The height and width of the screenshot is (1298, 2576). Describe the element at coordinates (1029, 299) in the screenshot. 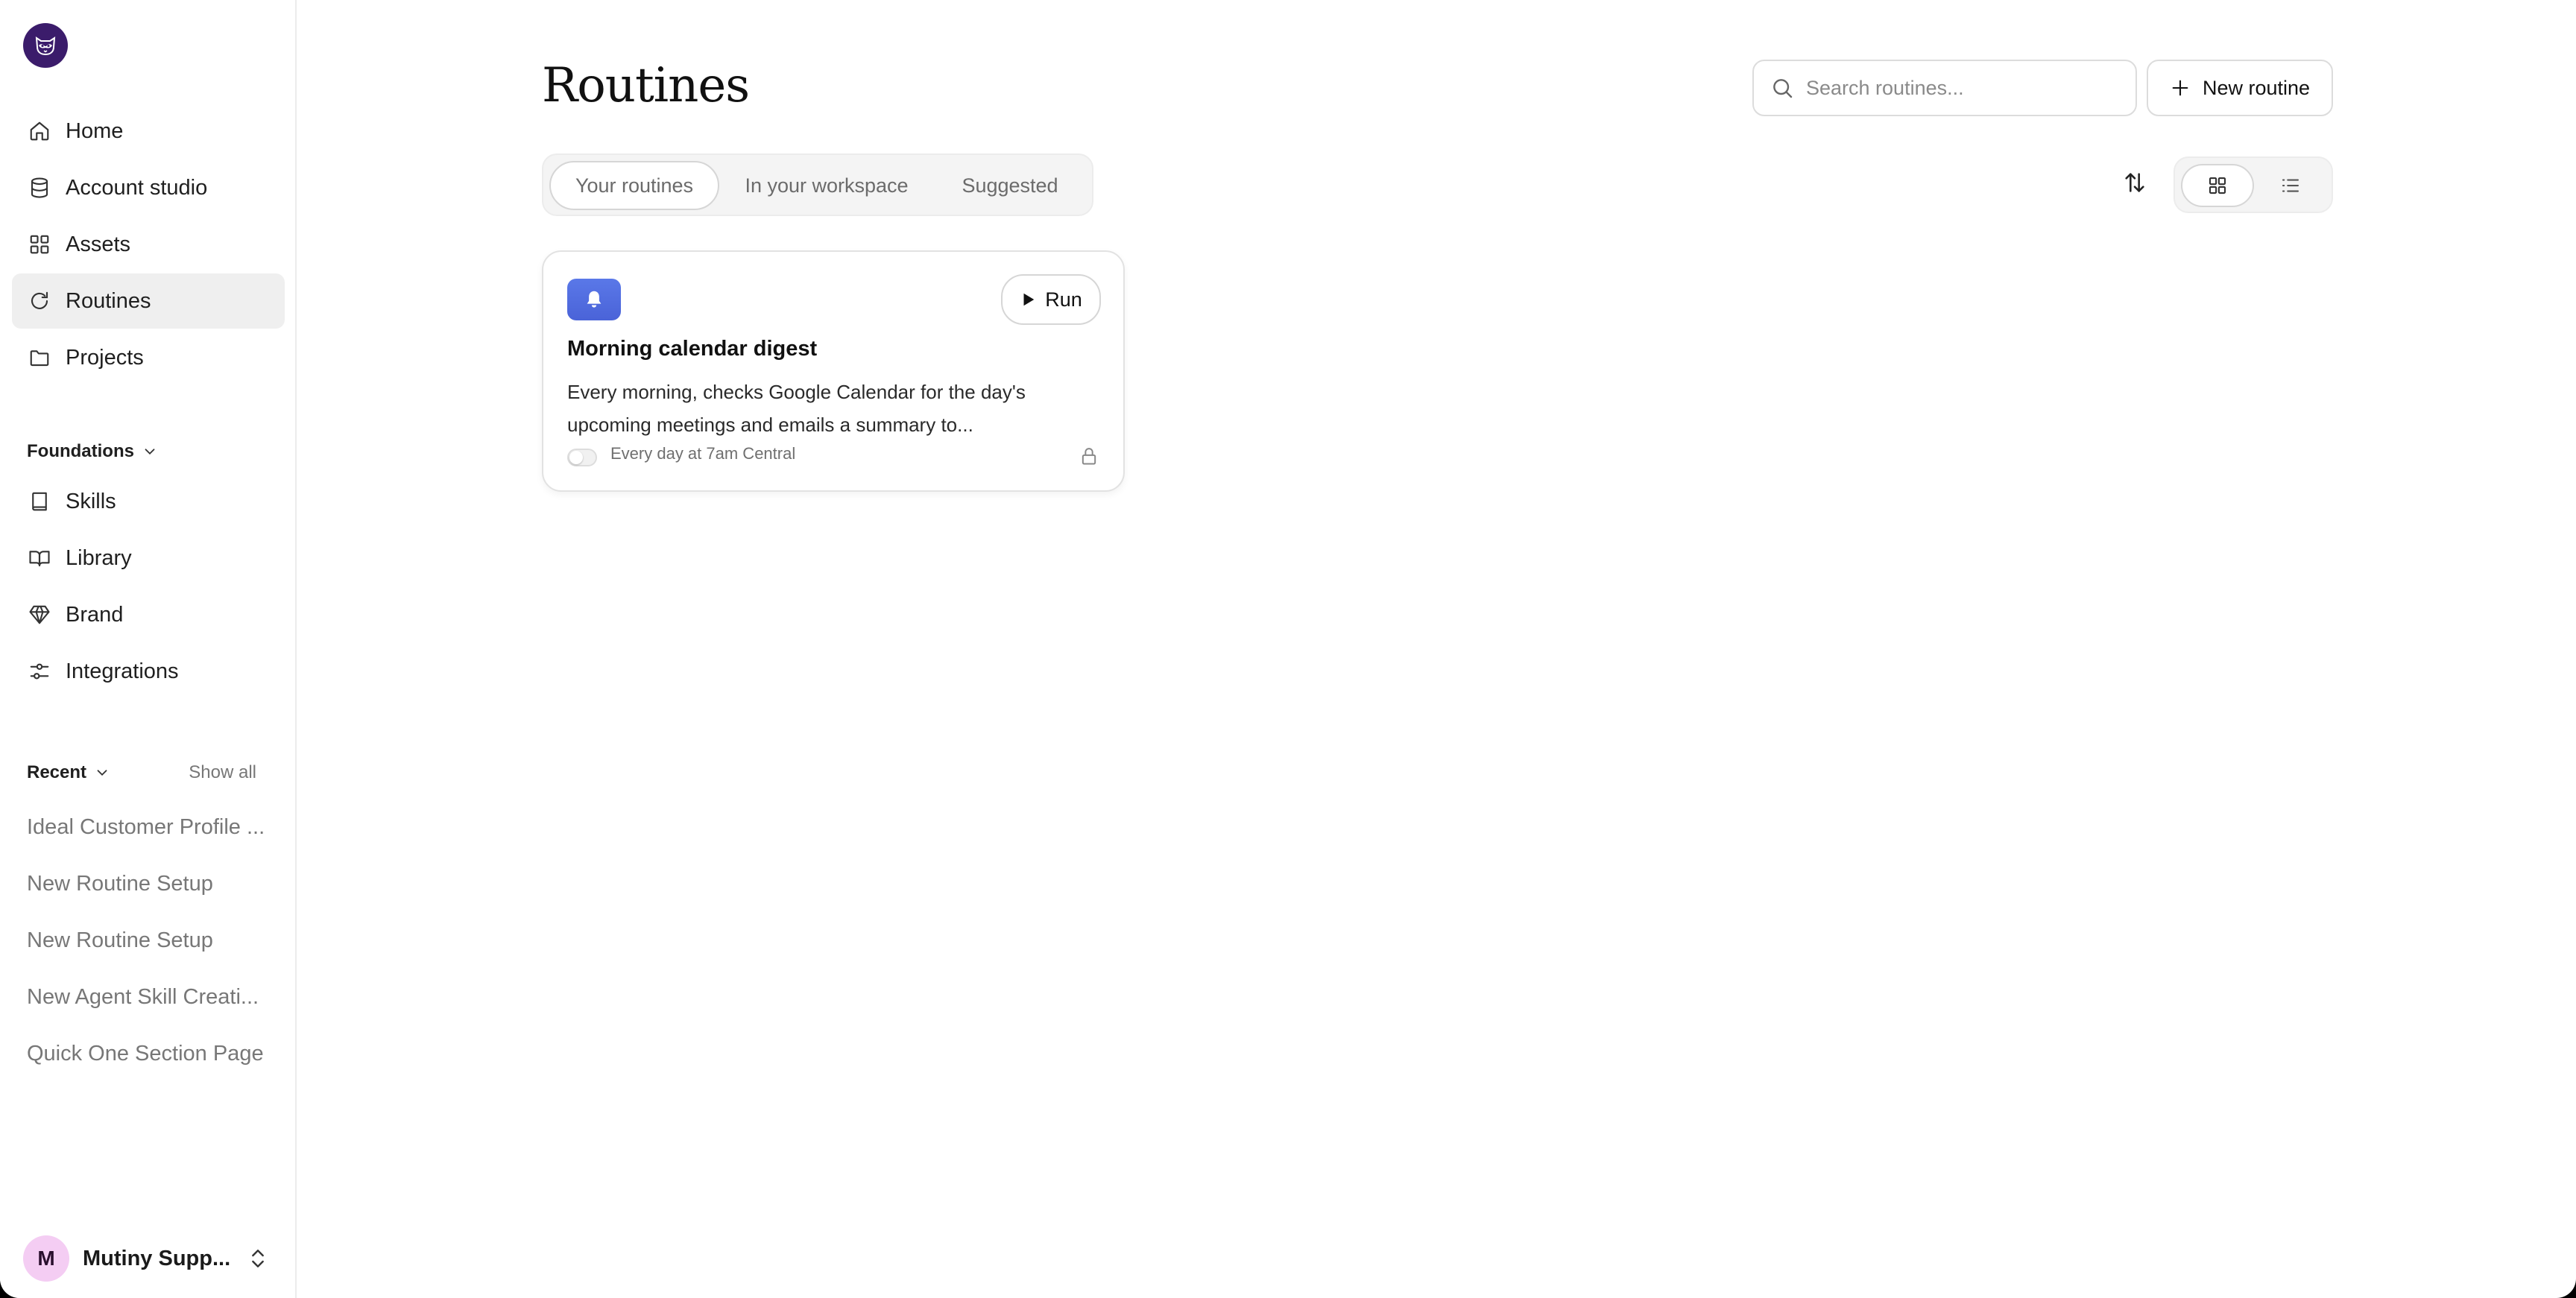

I see `play-icon` at that location.